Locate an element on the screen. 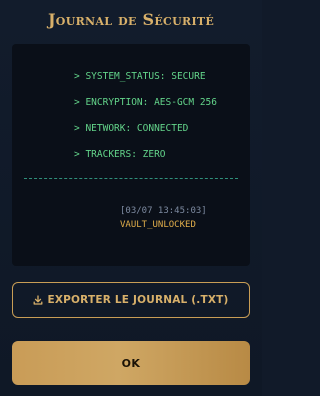 This screenshot has width=320, height=396. dialog-title: Journal de Sécurité is located at coordinates (131, 19).